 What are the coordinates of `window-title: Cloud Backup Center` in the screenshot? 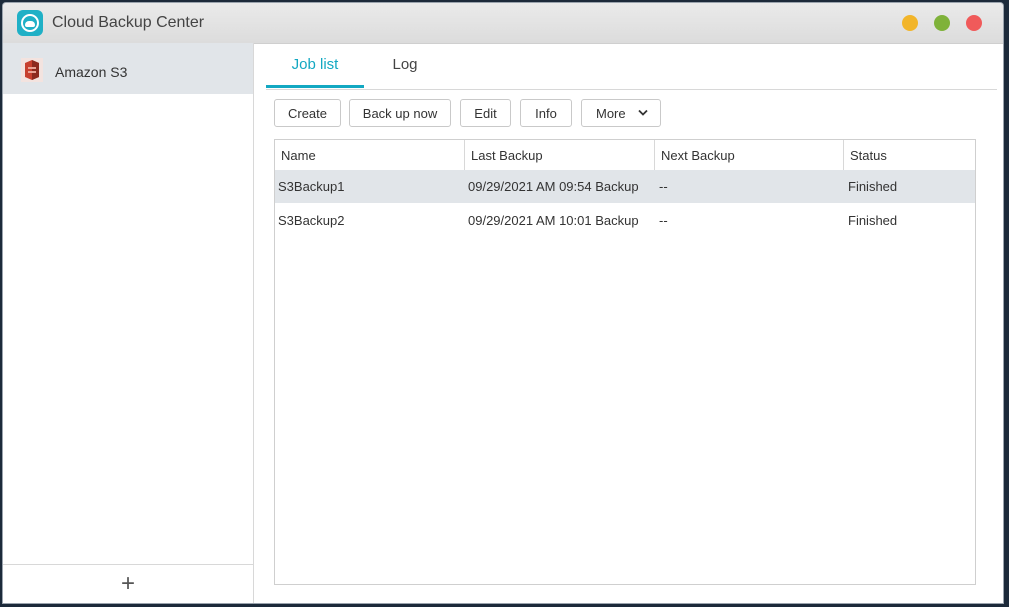 It's located at (128, 22).